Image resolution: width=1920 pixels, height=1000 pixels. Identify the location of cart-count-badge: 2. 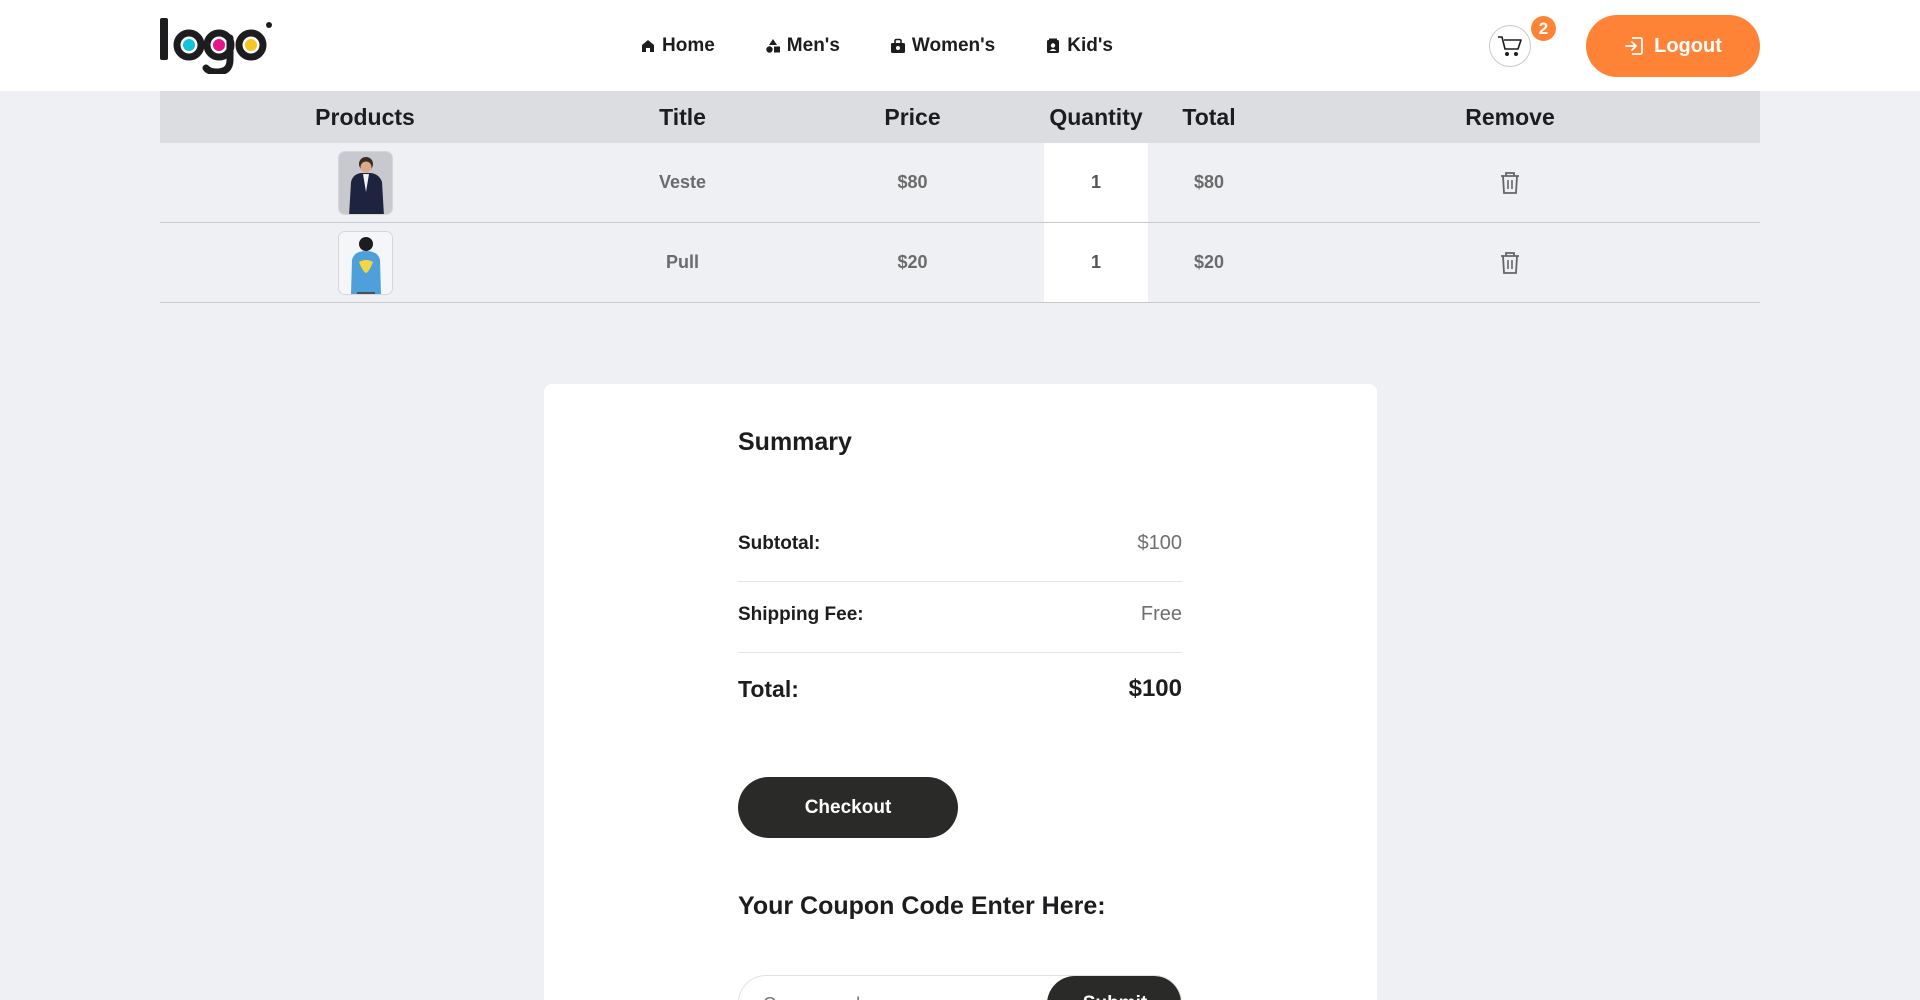
(1543, 28).